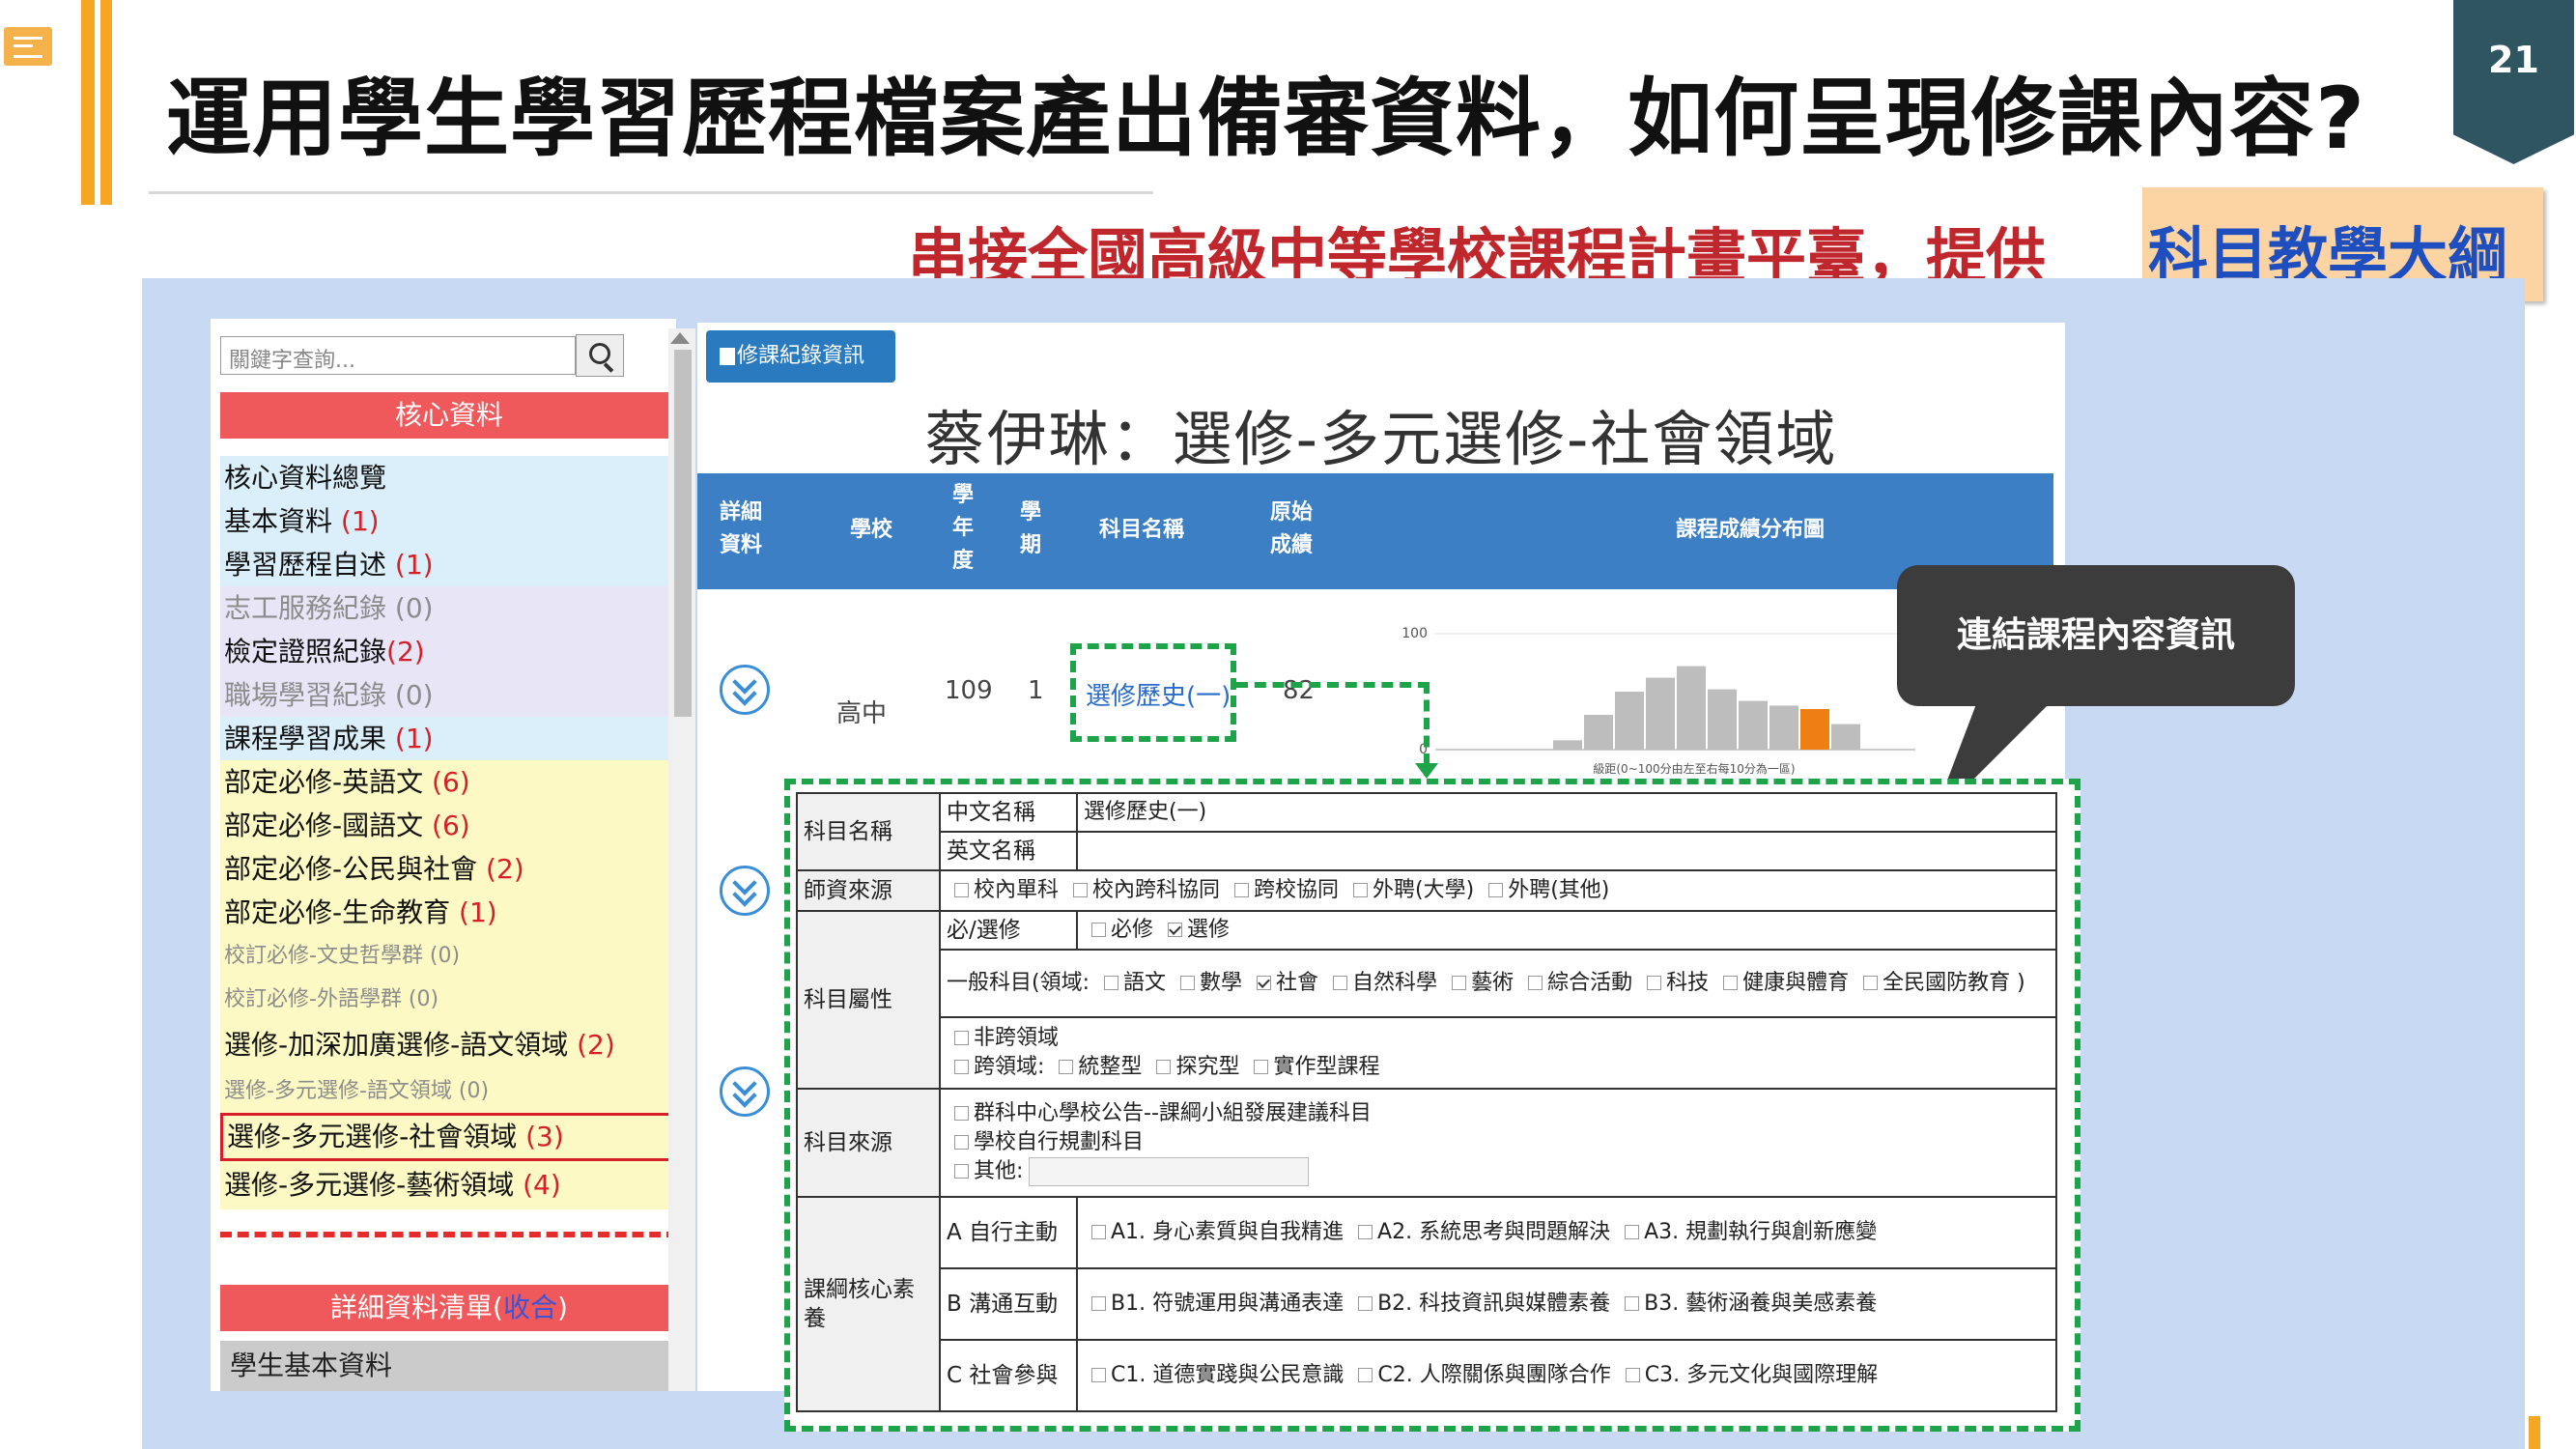 The image size is (2576, 1449). Describe the element at coordinates (1153, 692) in the screenshot. I see `link-highlight-box` at that location.